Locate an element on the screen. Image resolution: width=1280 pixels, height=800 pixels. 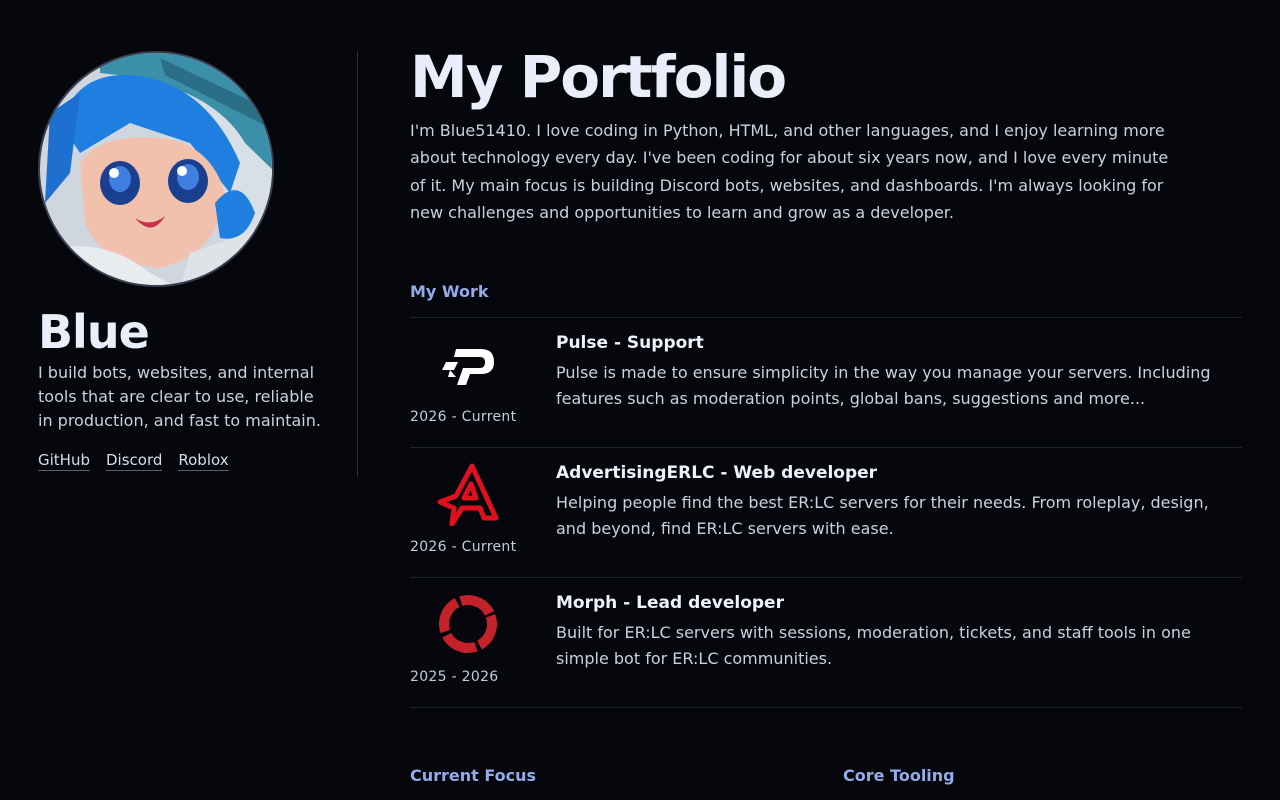
core-tooling-heading: Core Tooling is located at coordinates (899, 775).